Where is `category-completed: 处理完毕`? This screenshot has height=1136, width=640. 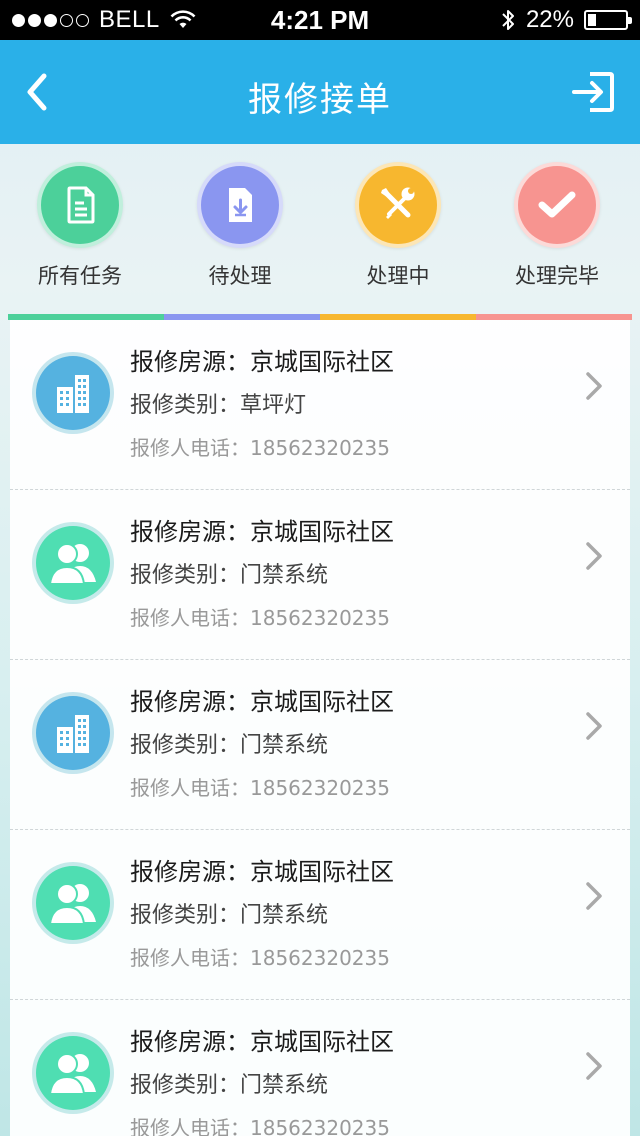 category-completed: 处理完毕 is located at coordinates (557, 226).